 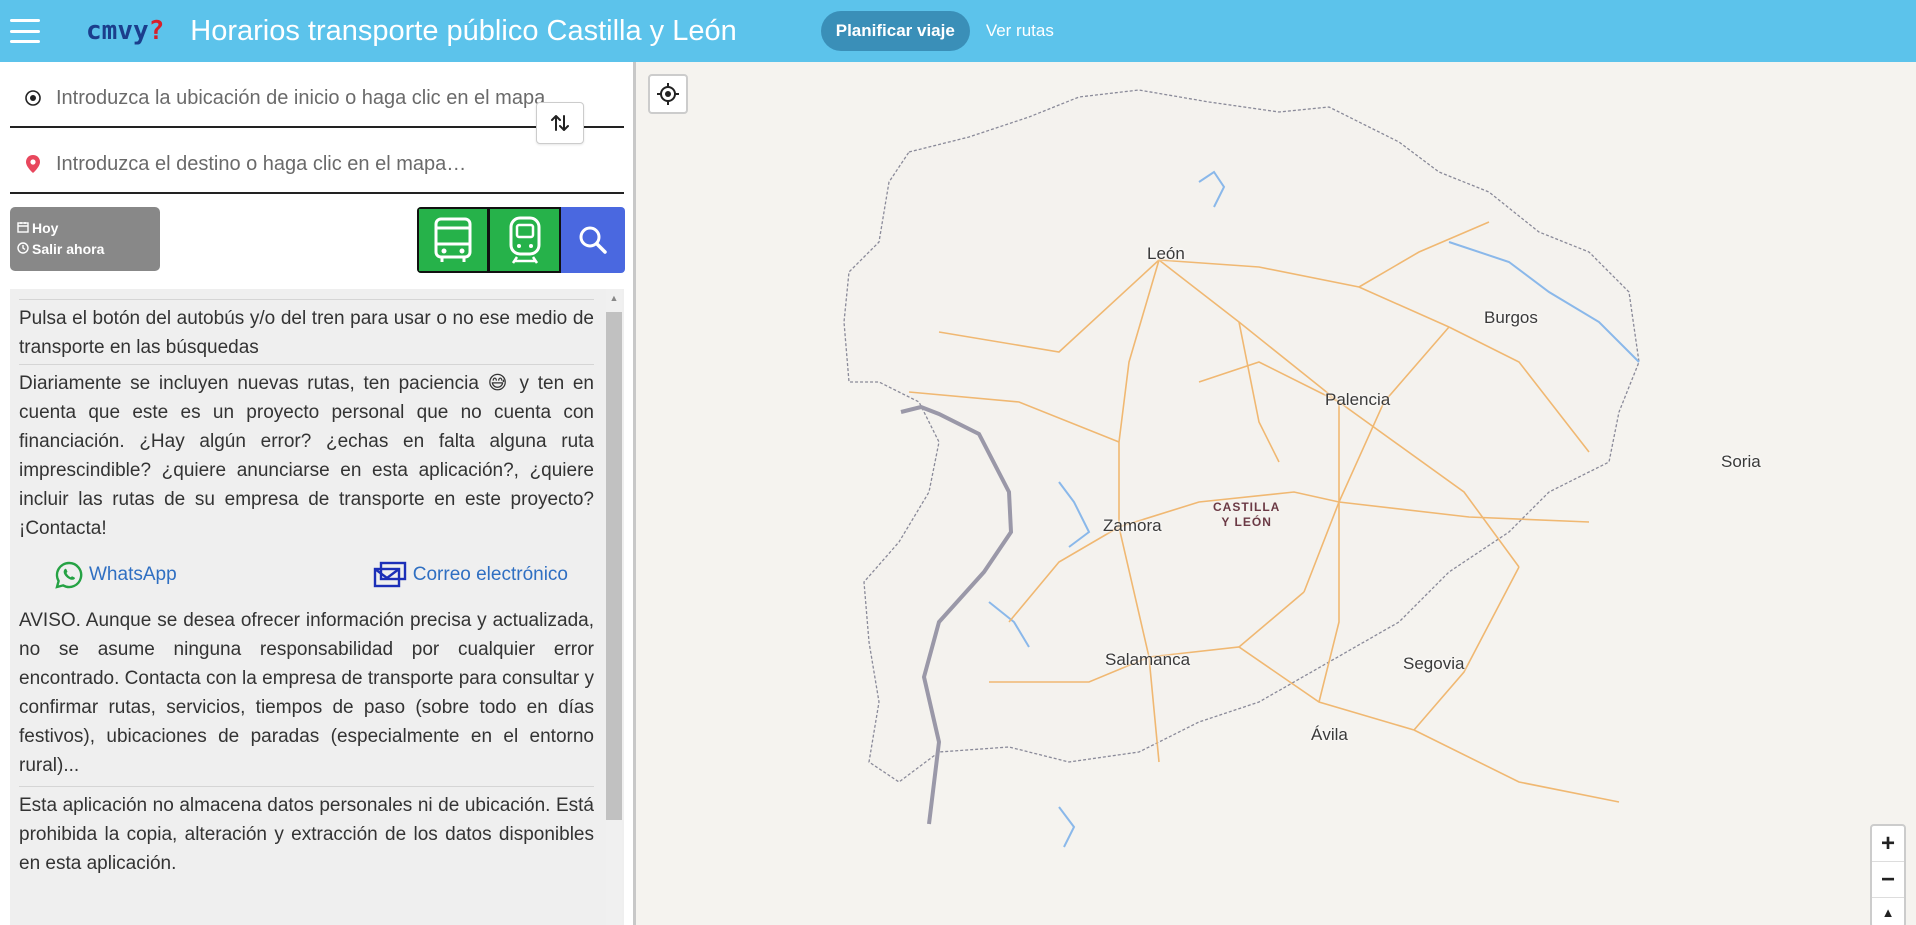 I want to click on info-scrollbar: ▲, so click(x=614, y=607).